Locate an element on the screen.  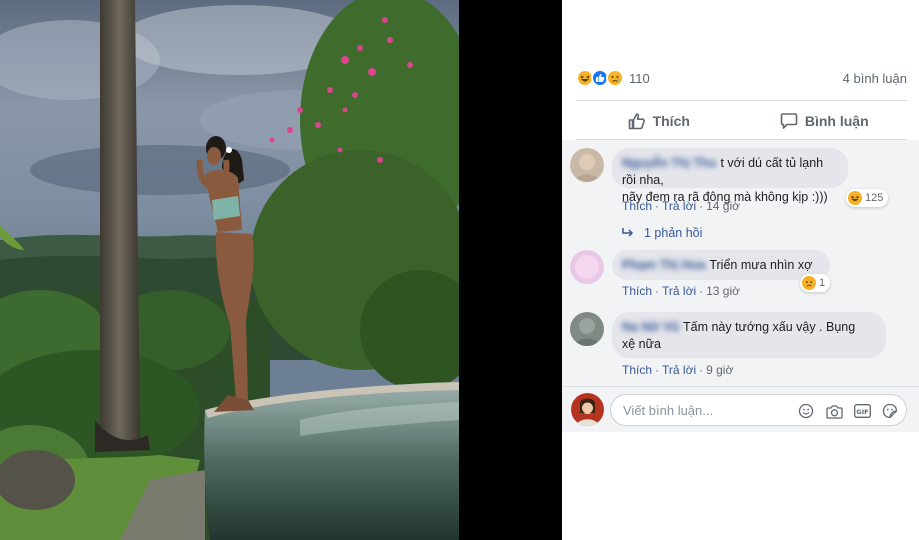
comment-reaction-badge: 1 is located at coordinates (815, 283).